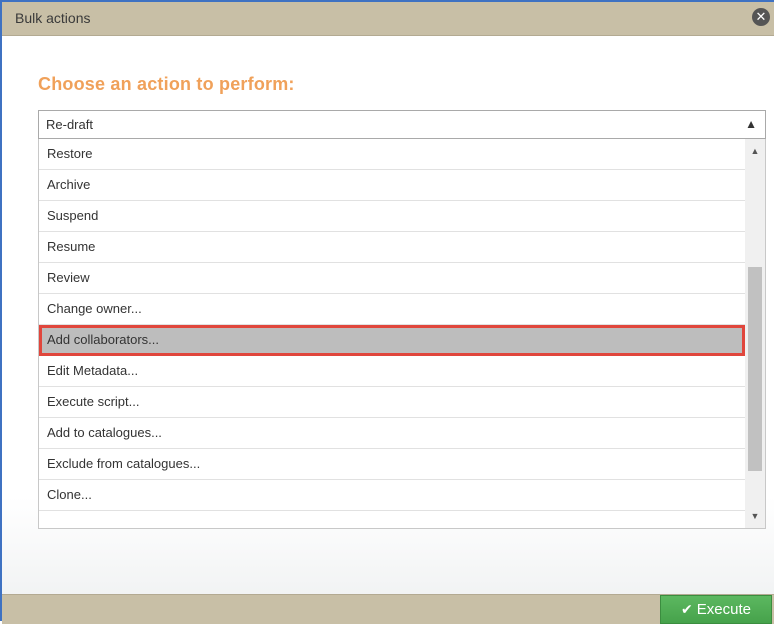 Image resolution: width=774 pixels, height=624 pixels. What do you see at coordinates (755, 369) in the screenshot?
I see `scrollbar-thumb` at bounding box center [755, 369].